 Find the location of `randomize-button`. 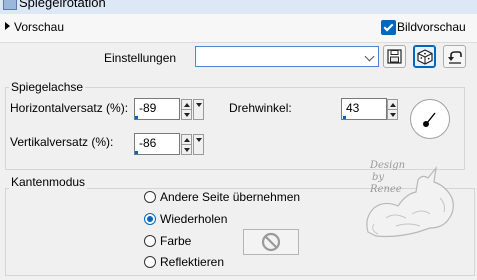

randomize-button is located at coordinates (424, 56).